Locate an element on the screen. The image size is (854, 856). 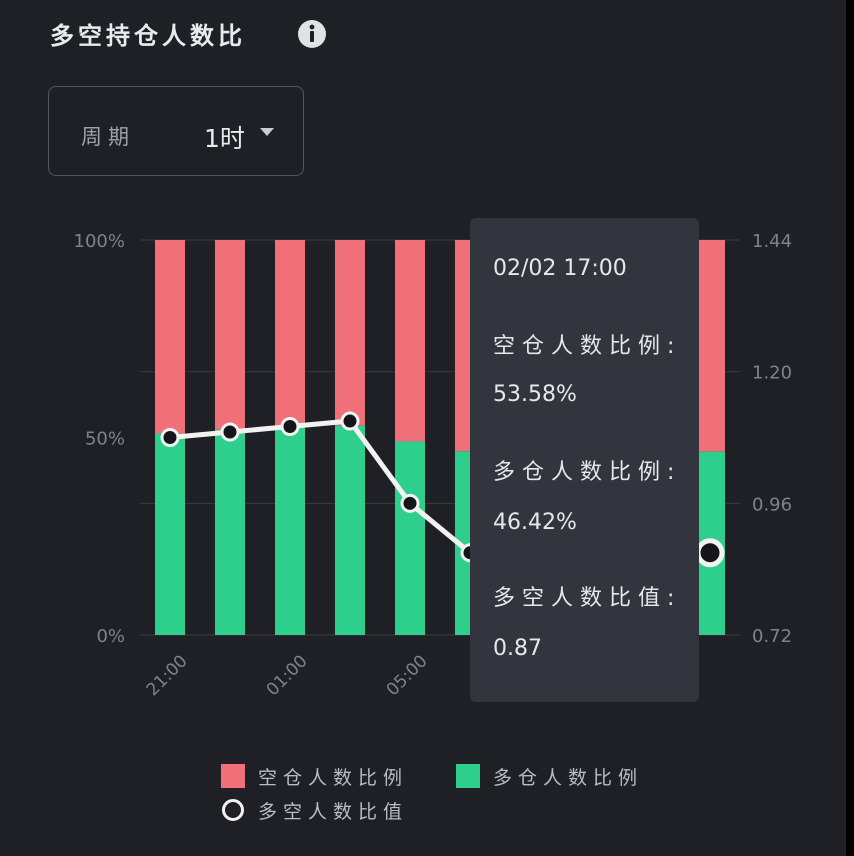
tooltip-short-label: 空仓人数比例: is located at coordinates (587, 346).